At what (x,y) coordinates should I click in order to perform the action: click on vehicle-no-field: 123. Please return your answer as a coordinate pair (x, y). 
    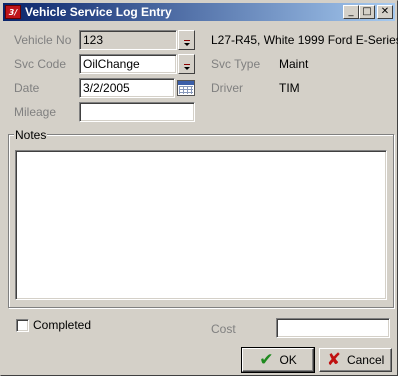
    Looking at the image, I should click on (128, 40).